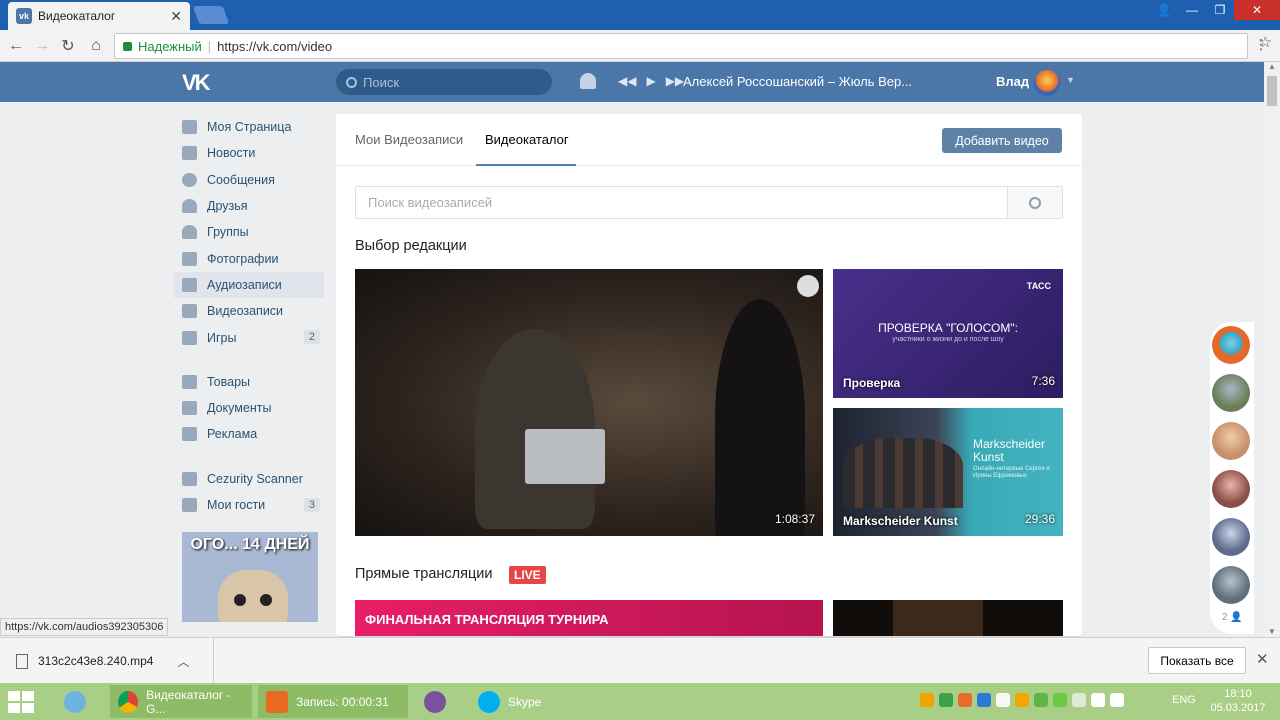  Describe the element at coordinates (1043, 381) in the screenshot. I see `video-duration: 7:36` at that location.